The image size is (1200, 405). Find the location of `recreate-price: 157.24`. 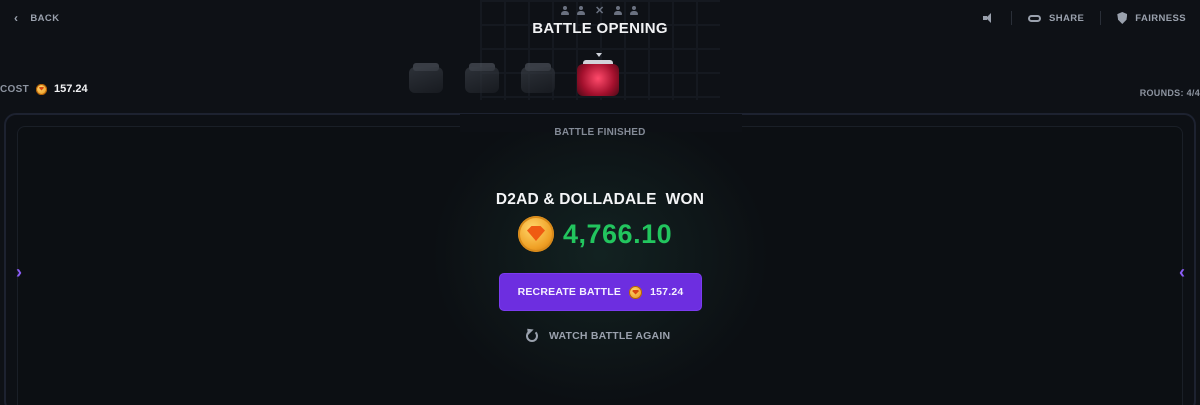

recreate-price: 157.24 is located at coordinates (667, 292).